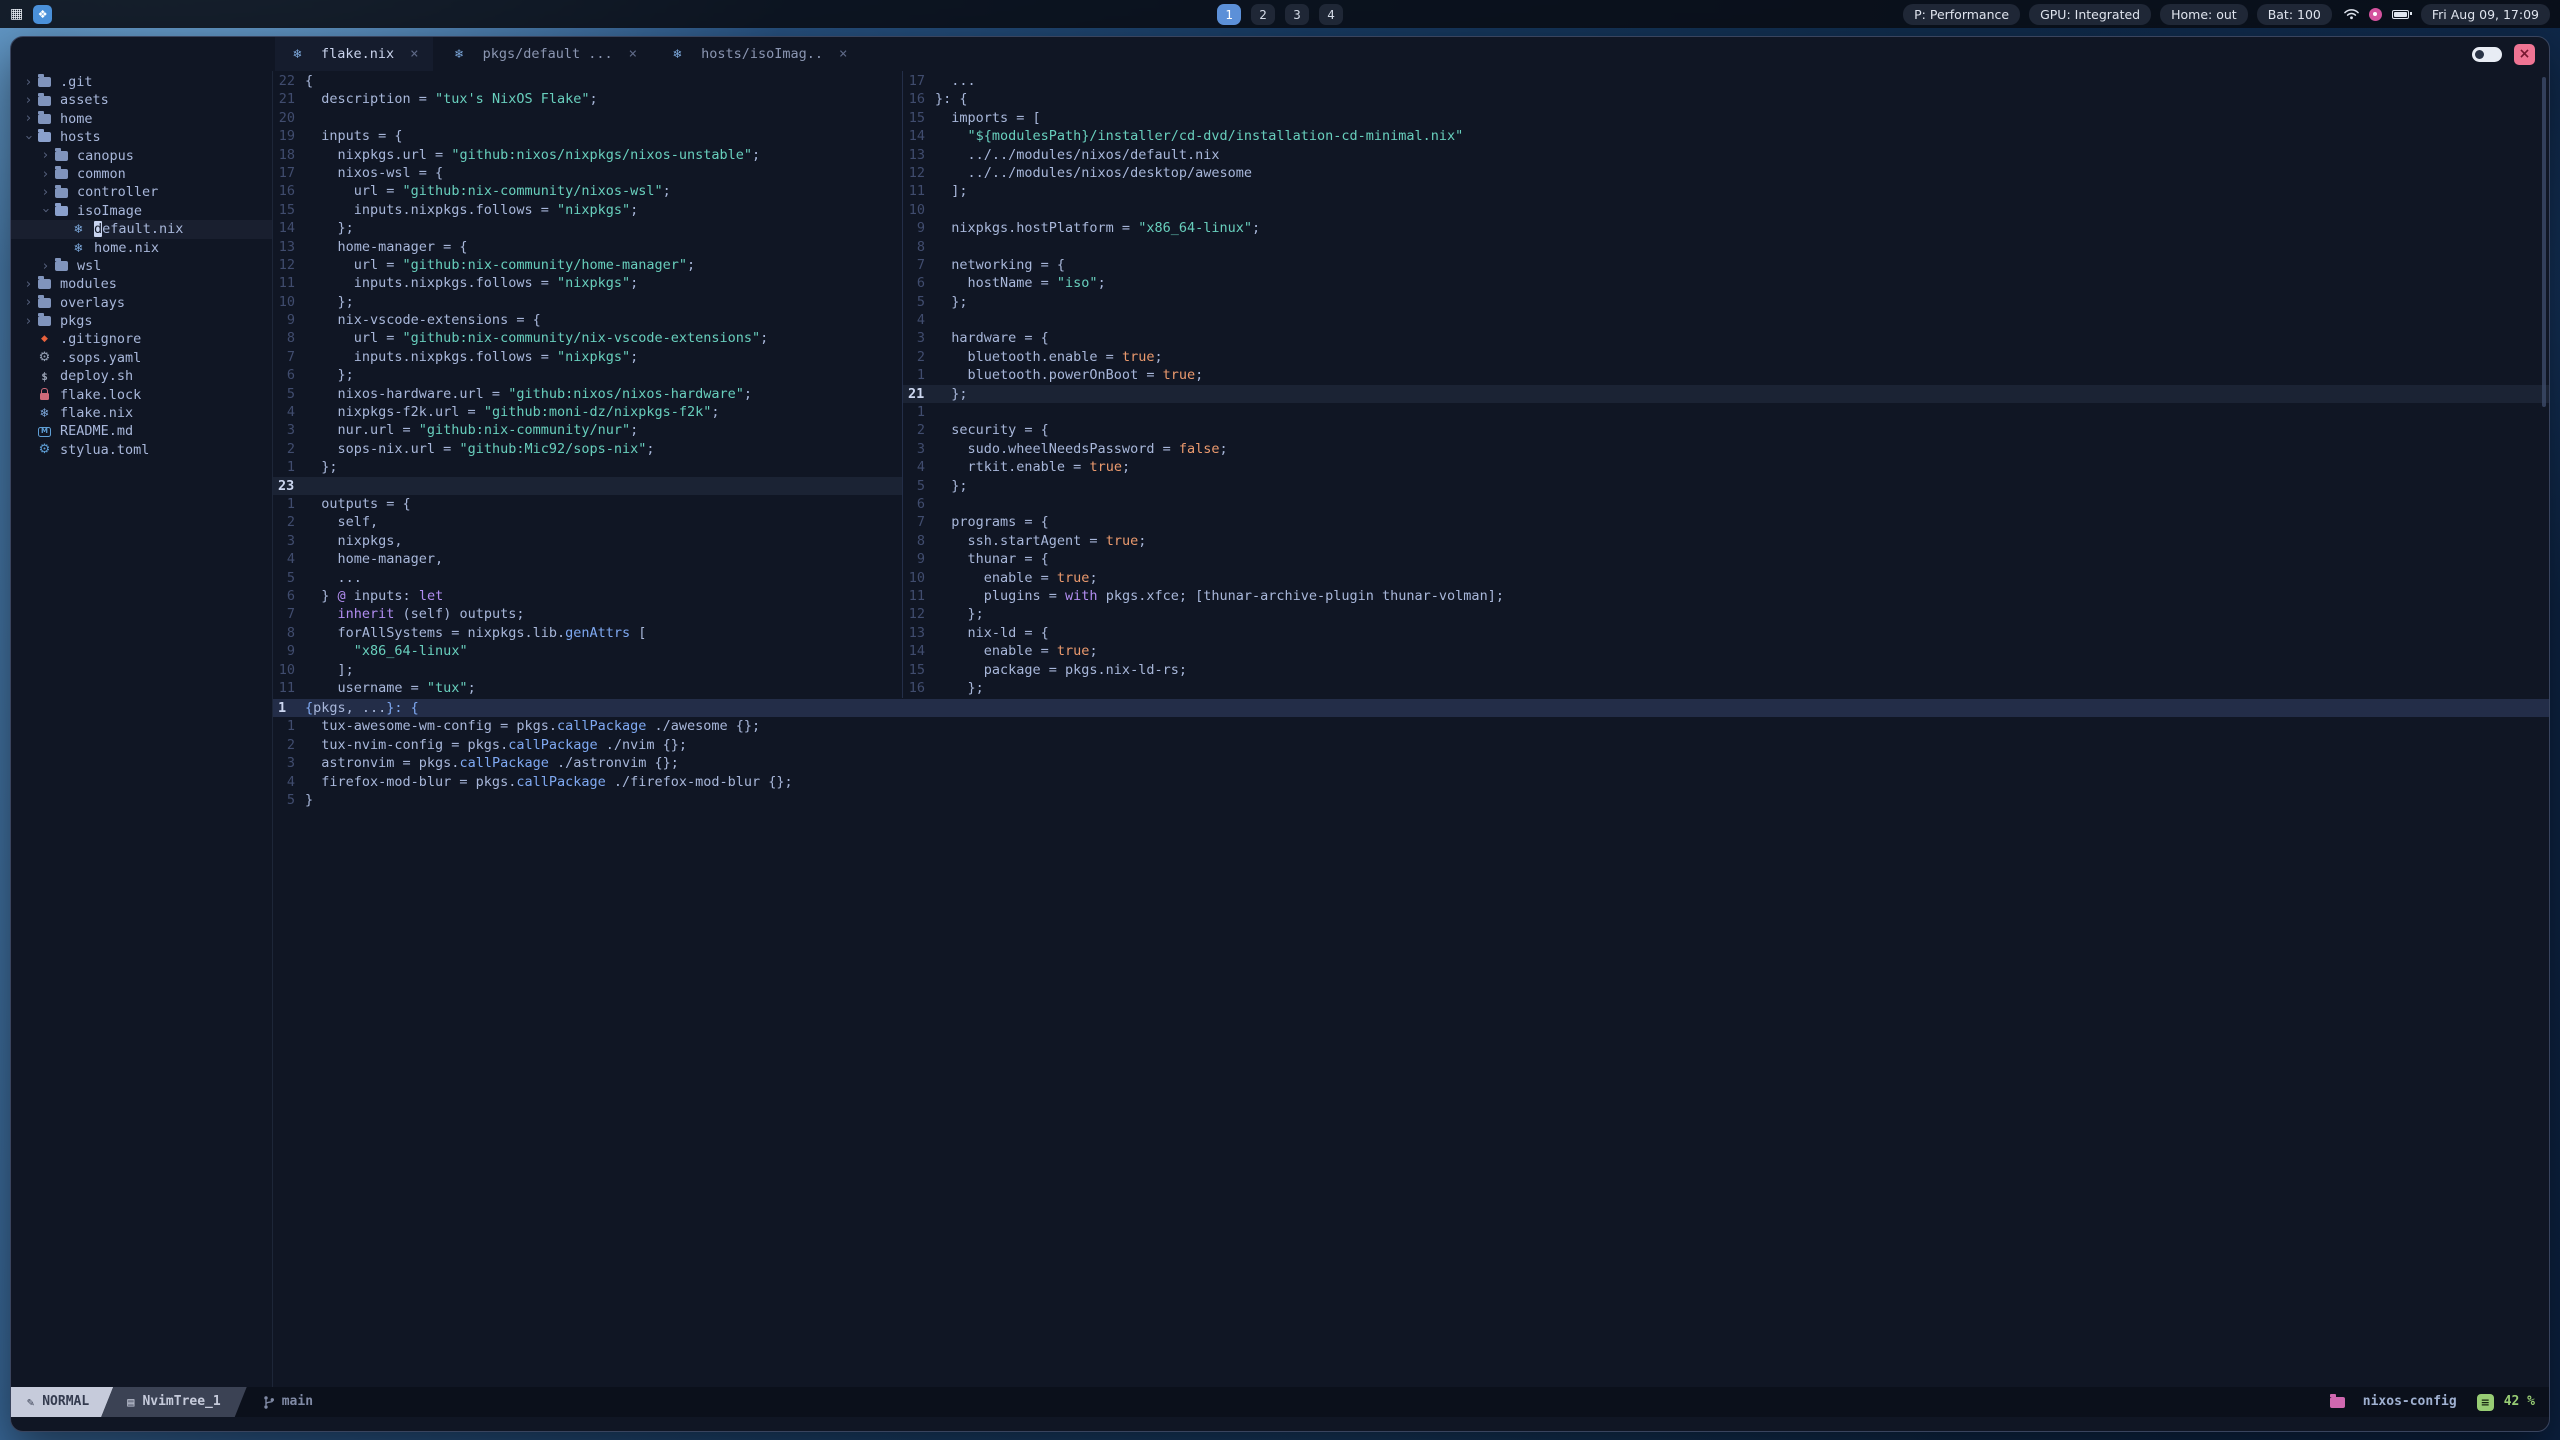 The width and height of the screenshot is (2560, 1440). I want to click on tree-item-canopus: › canopus, so click(141, 156).